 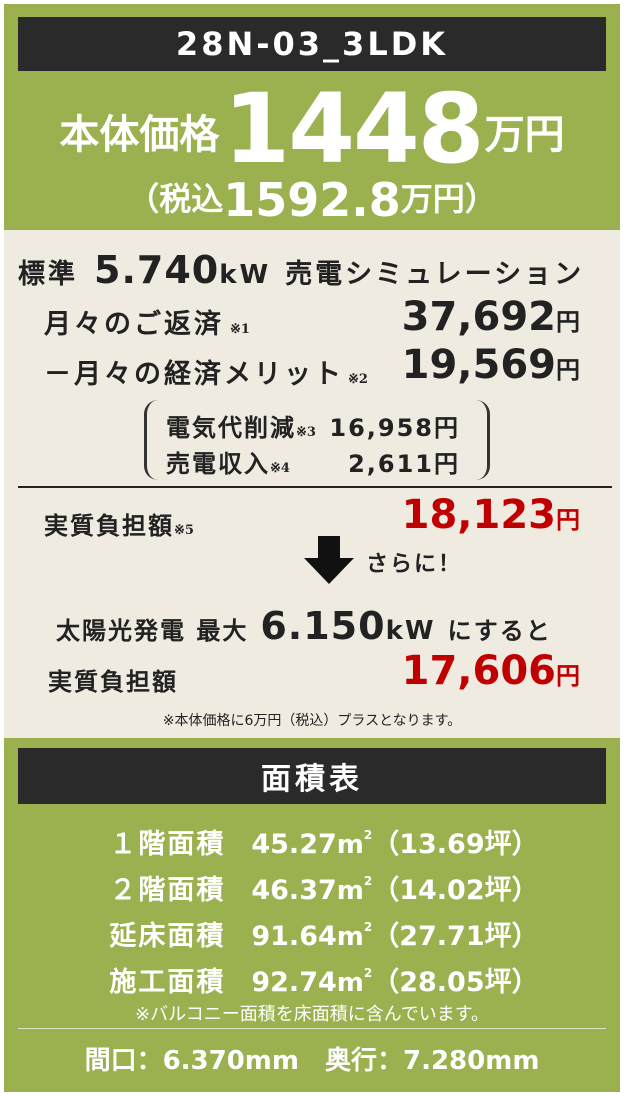 I want to click on tax-value: 1592.8, so click(x=312, y=200).